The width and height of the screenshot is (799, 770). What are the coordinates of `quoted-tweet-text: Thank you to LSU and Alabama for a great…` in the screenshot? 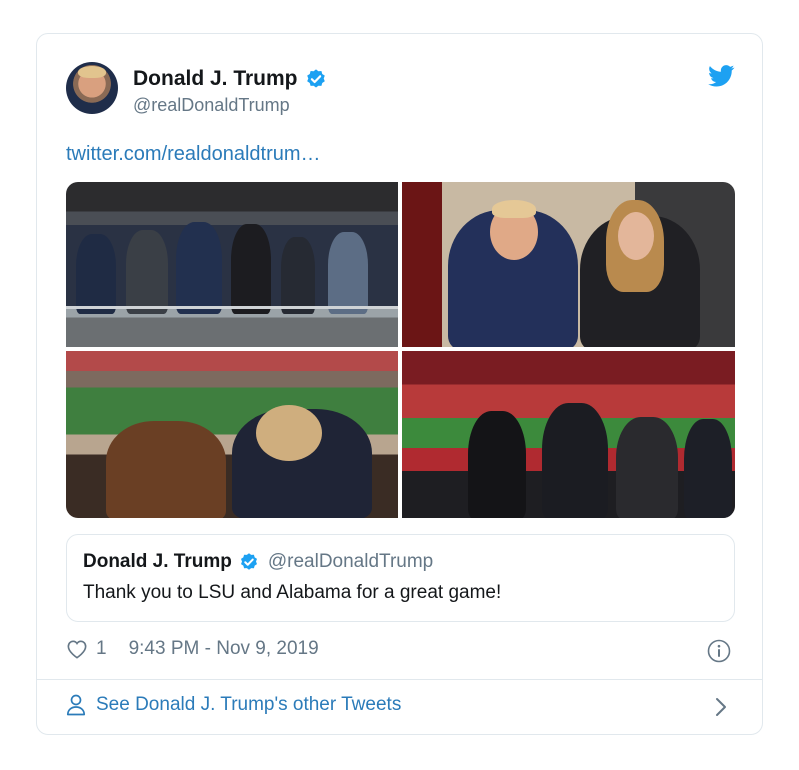 It's located at (292, 592).